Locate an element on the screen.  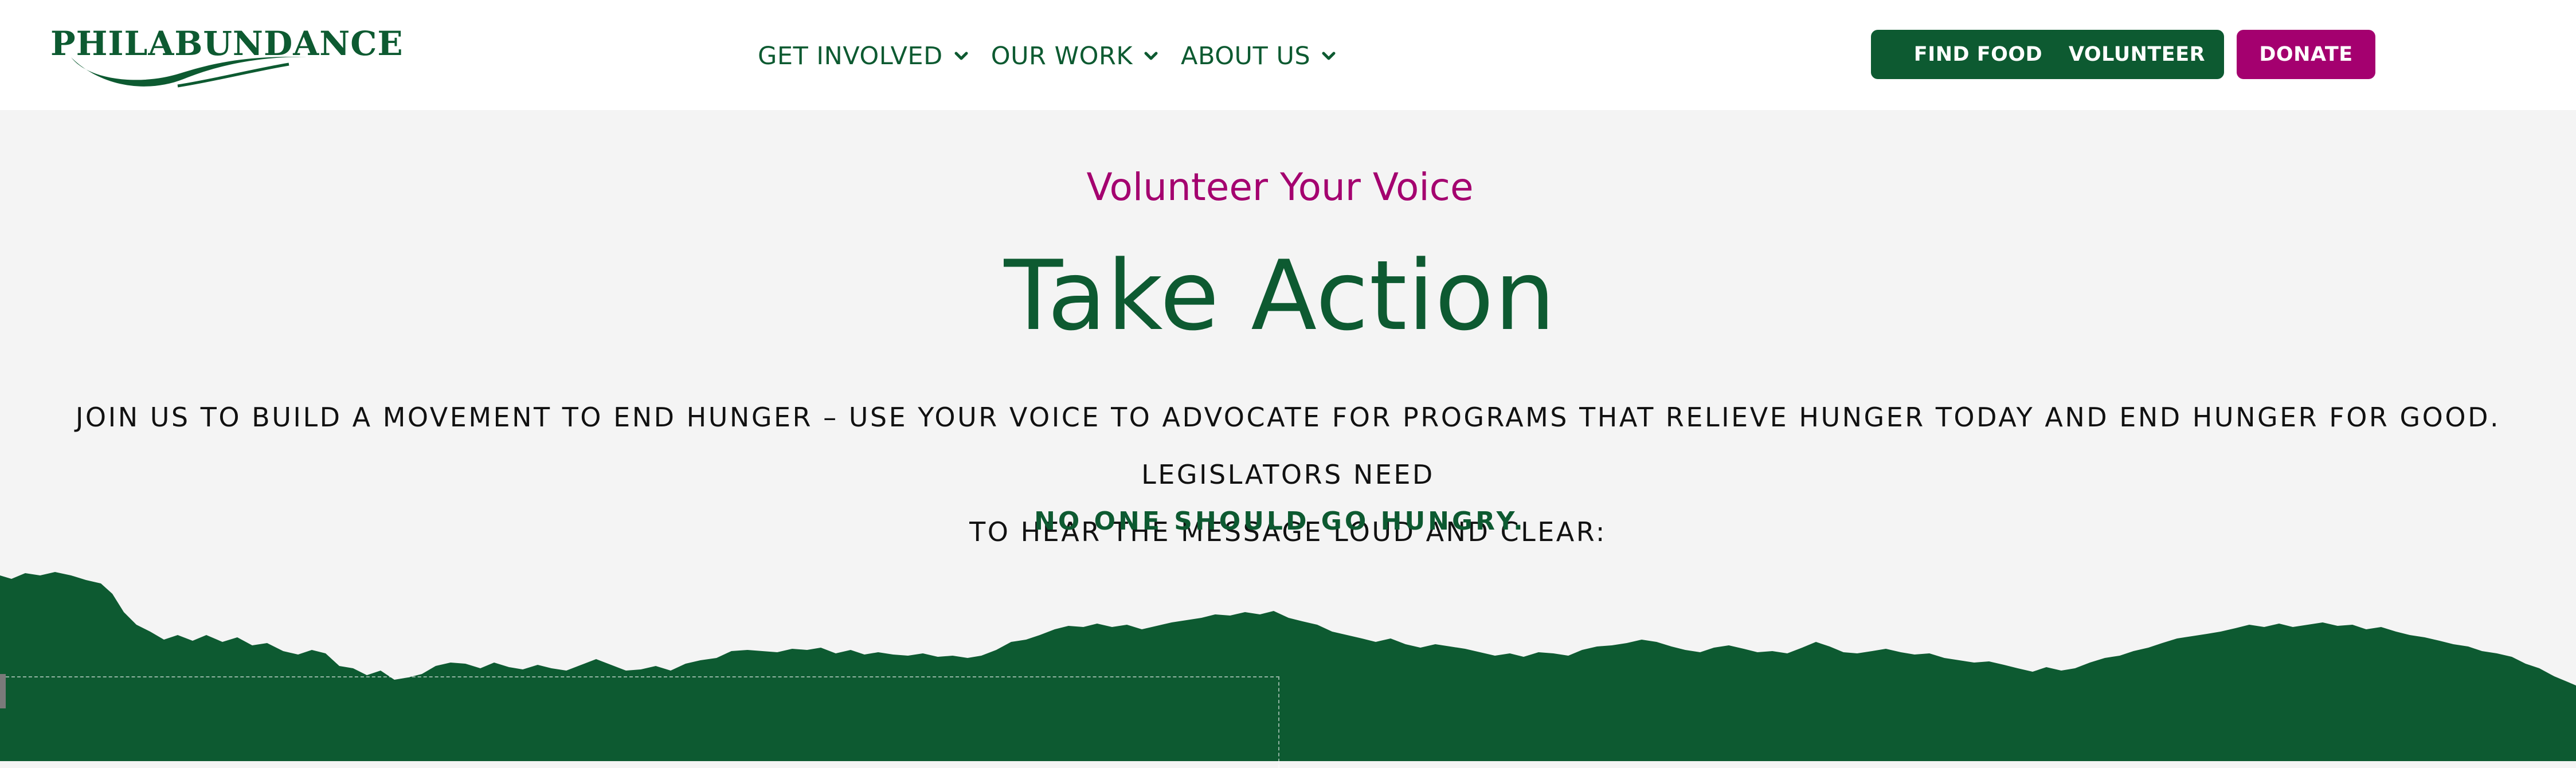
resize-handle is located at coordinates (3, 691).